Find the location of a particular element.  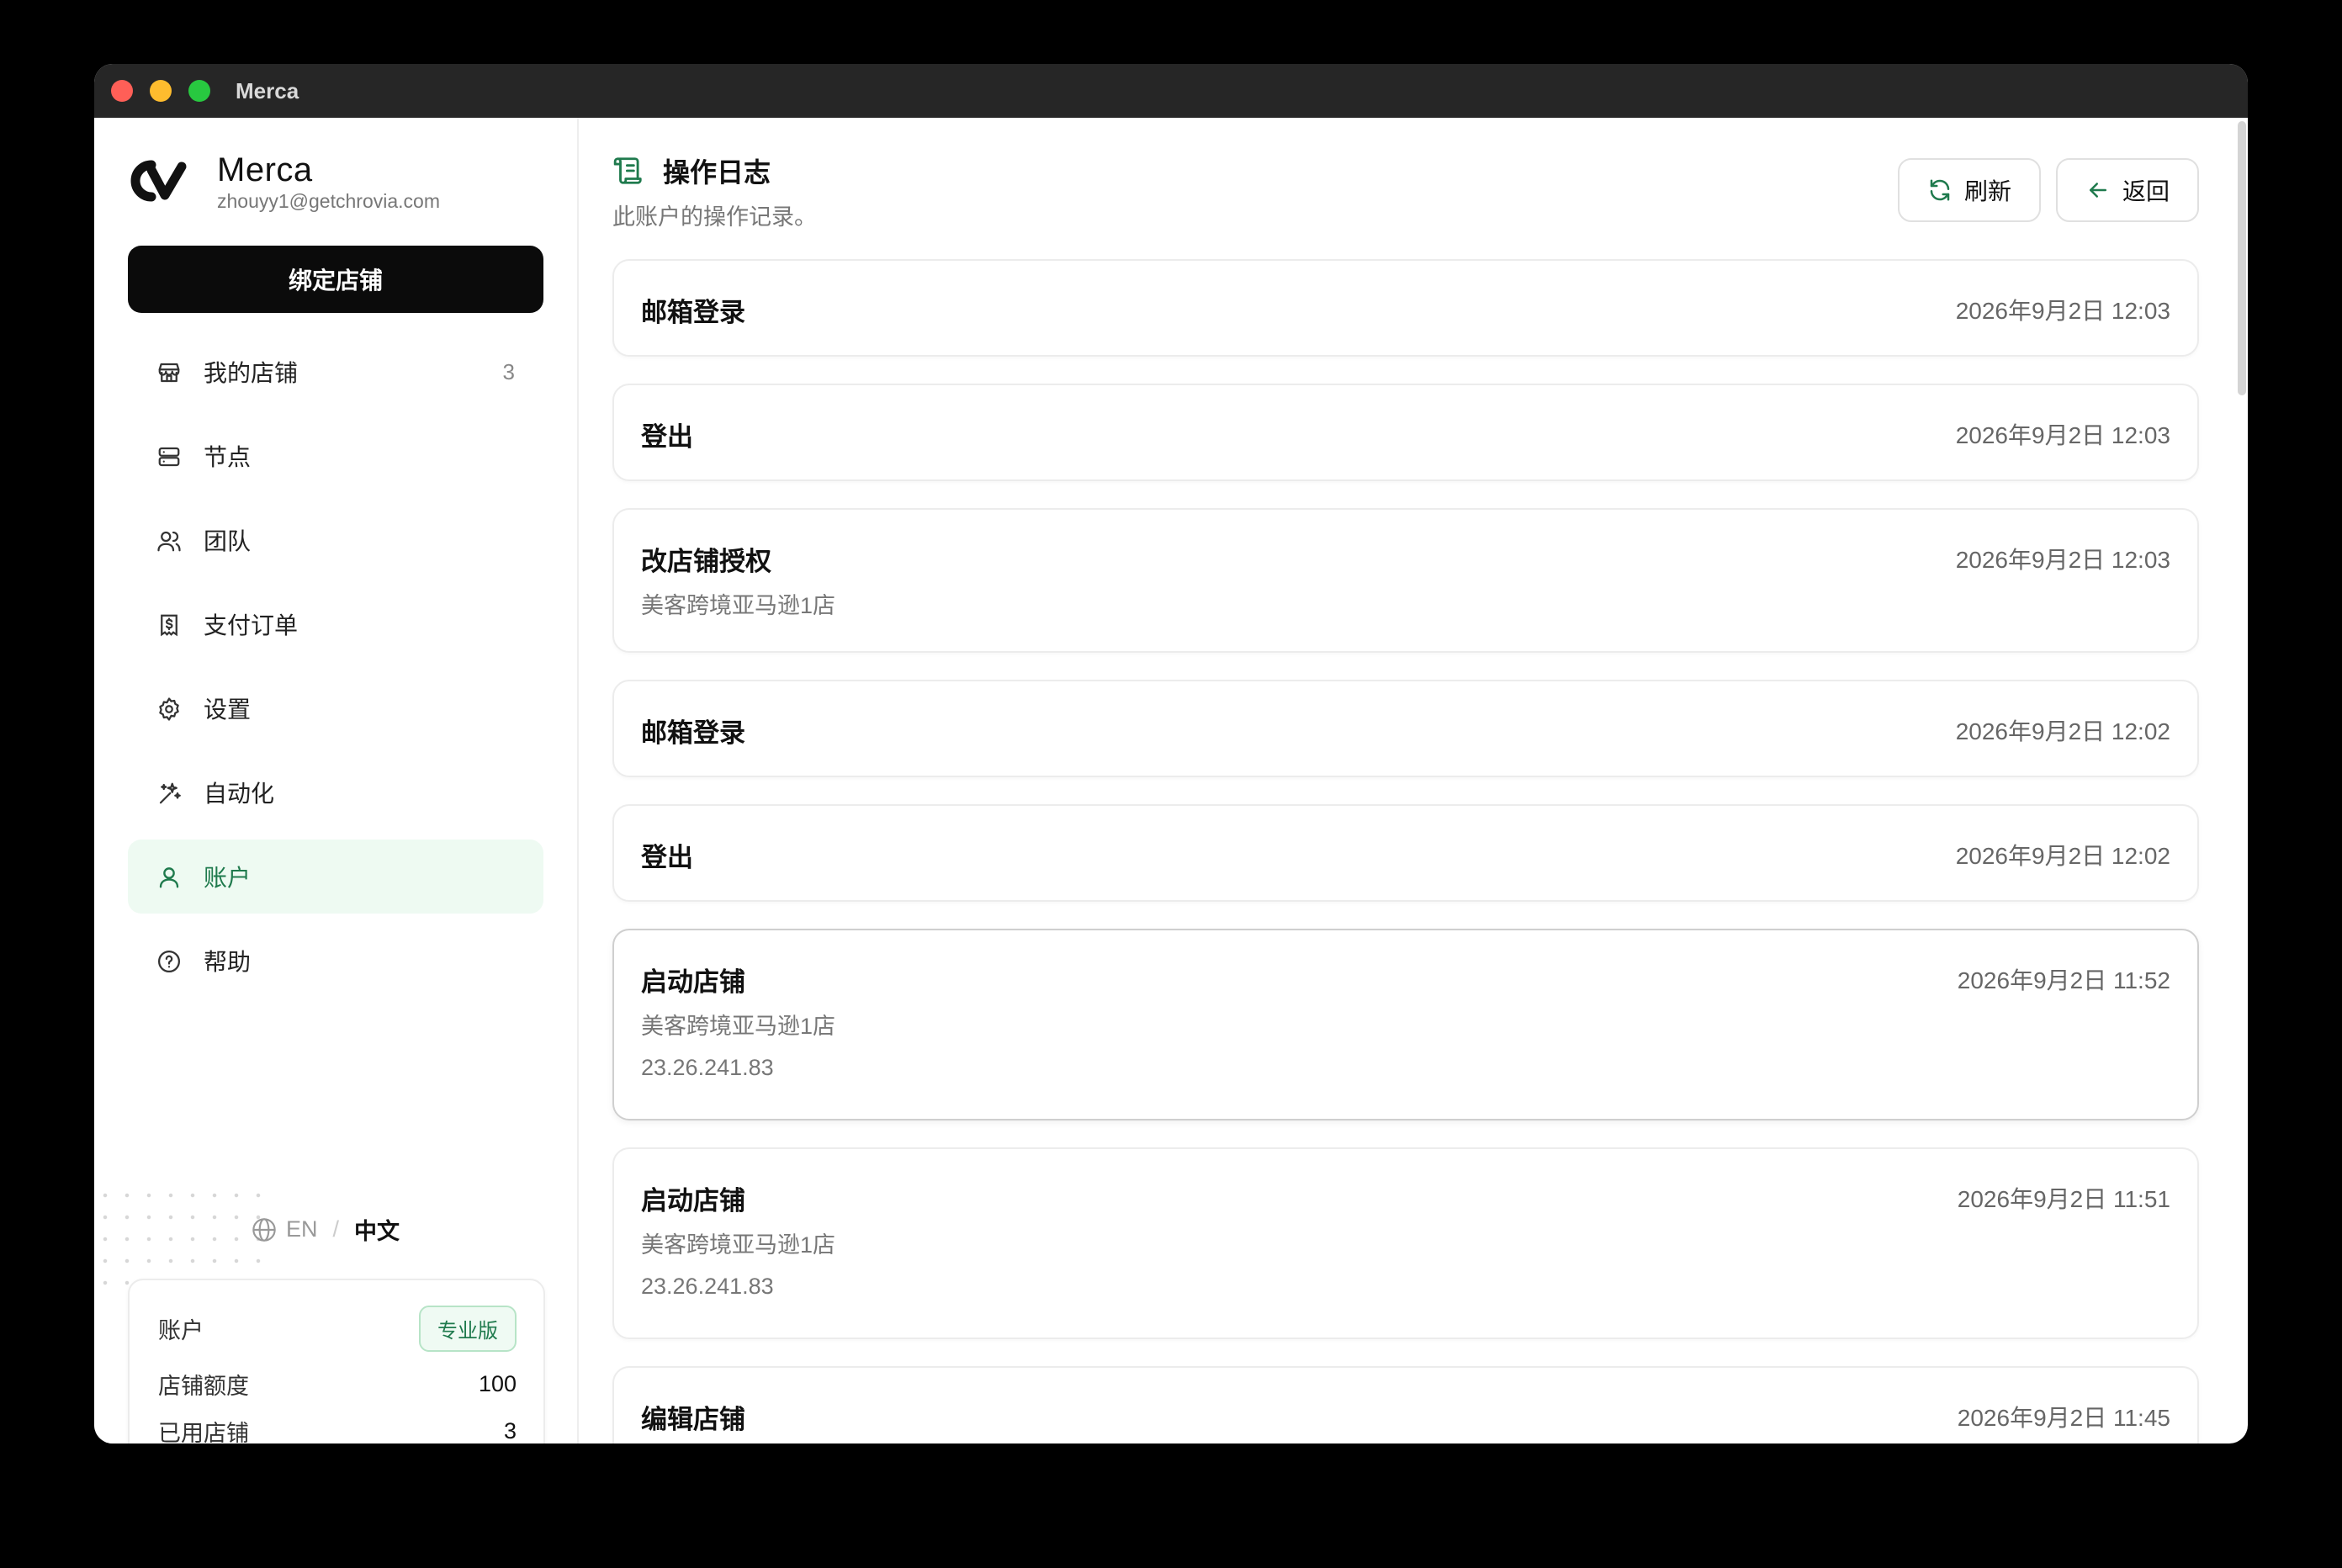

store-count-badge: 3 is located at coordinates (508, 371).